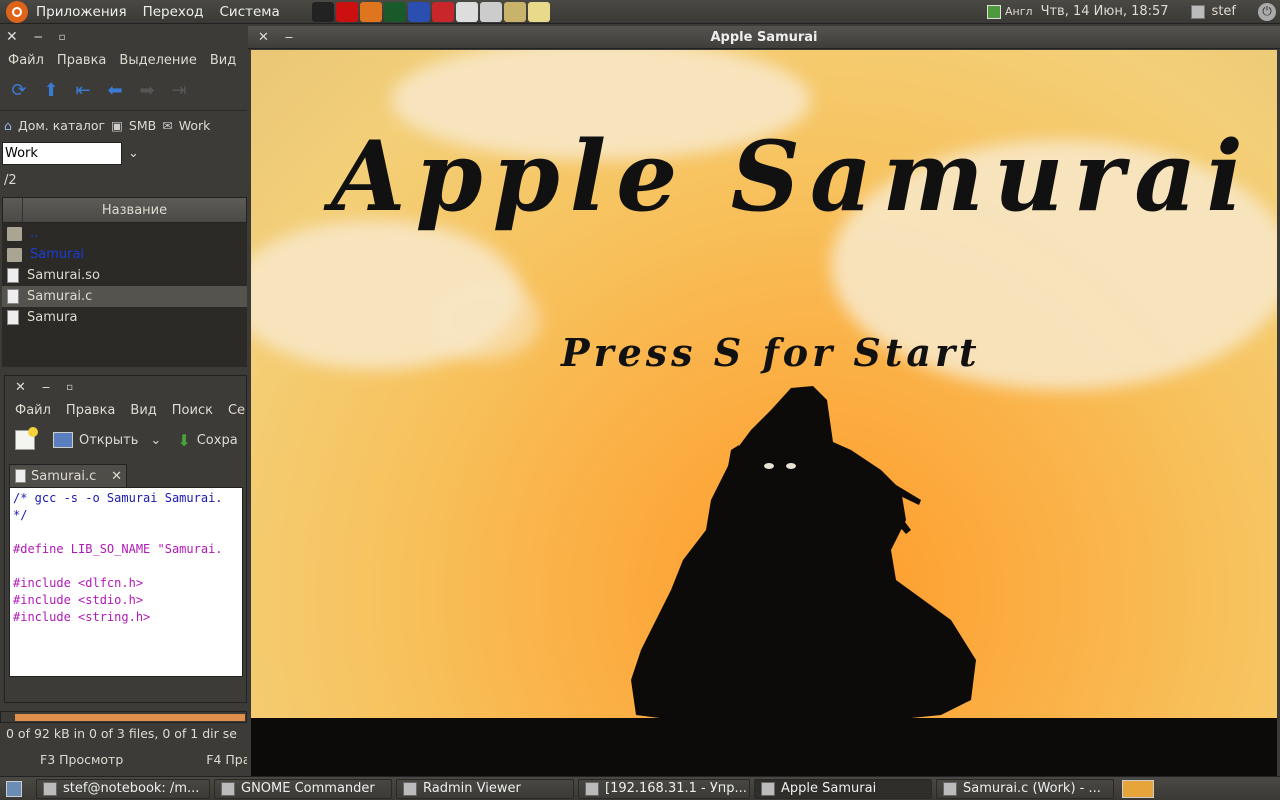 The width and height of the screenshot is (1280, 800). What do you see at coordinates (322, 11) in the screenshot?
I see `terminal-icon` at bounding box center [322, 11].